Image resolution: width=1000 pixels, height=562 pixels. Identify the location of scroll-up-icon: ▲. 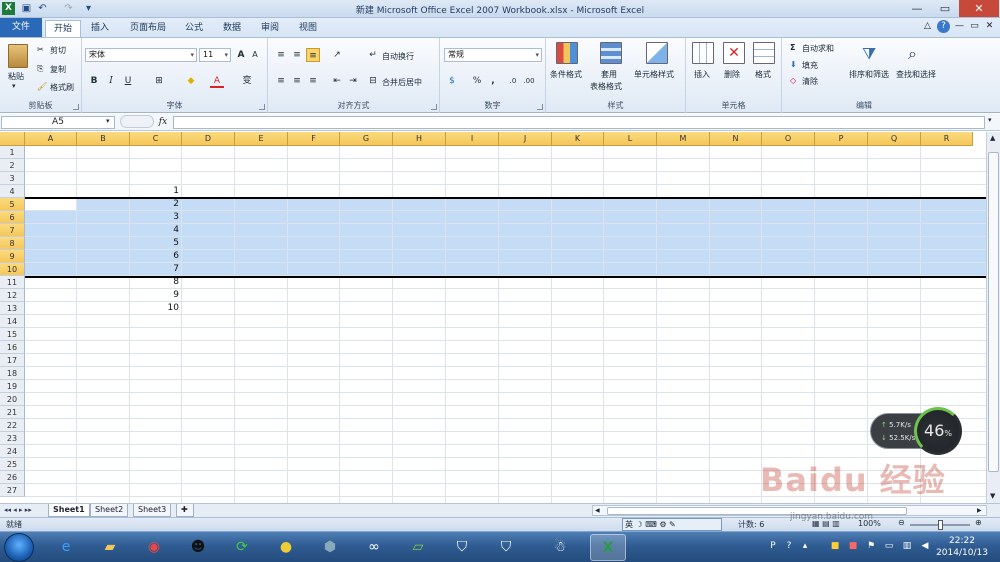
(992, 138).